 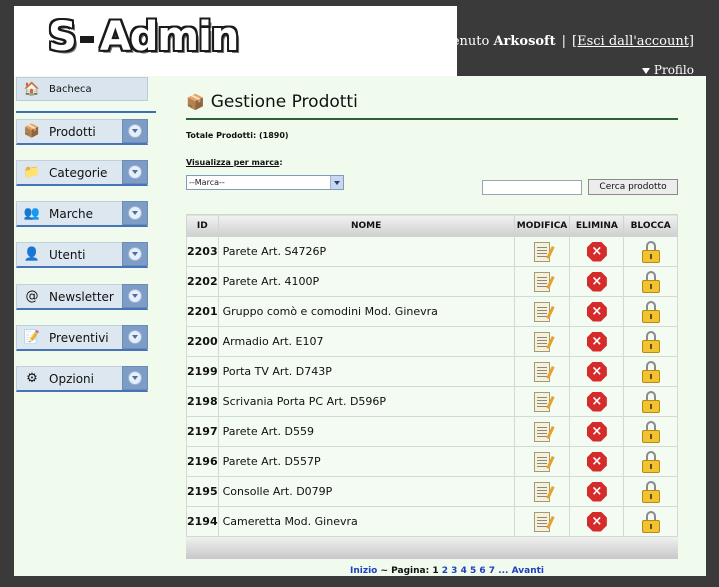 What do you see at coordinates (86, 39) in the screenshot?
I see `logo-dash` at bounding box center [86, 39].